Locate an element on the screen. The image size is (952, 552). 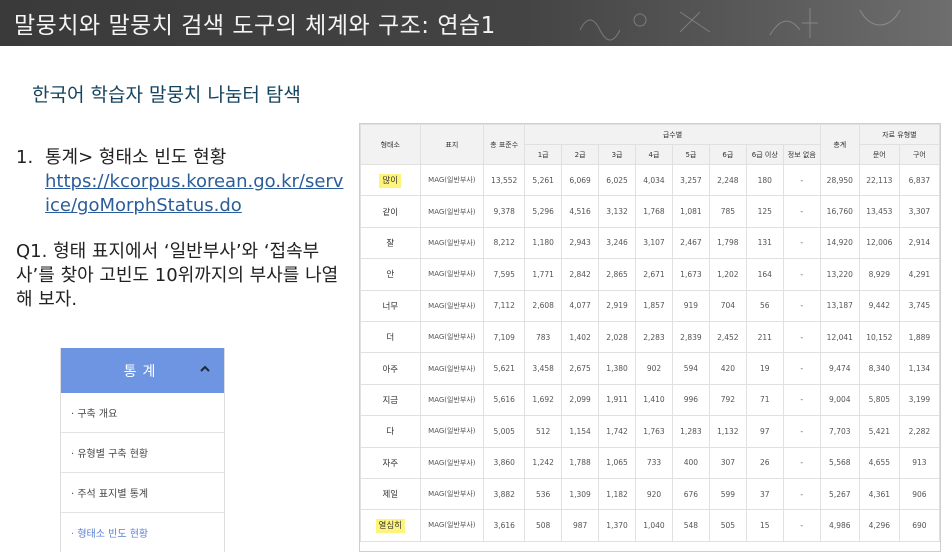
material-type-cell: 3,307 is located at coordinates (919, 211).